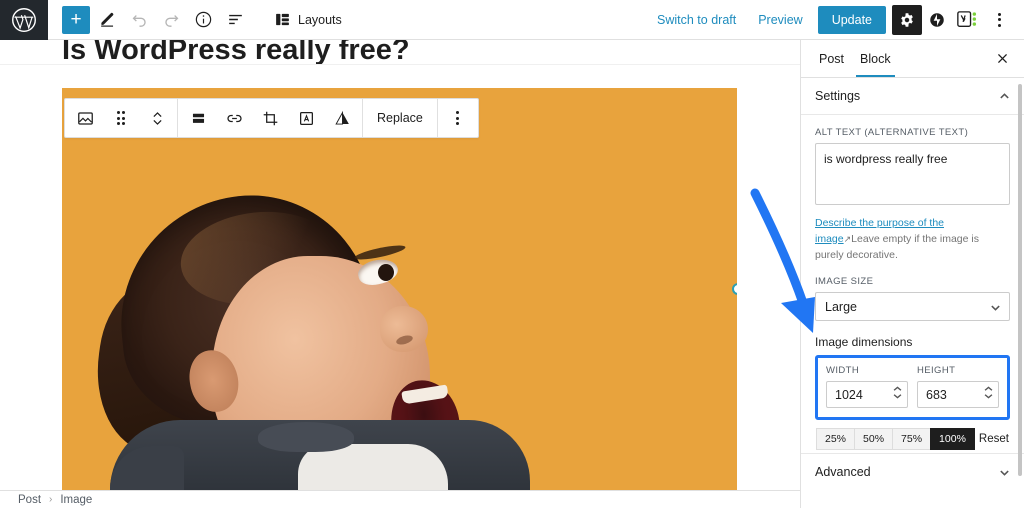  I want to click on info-circle-icon, so click(203, 19).